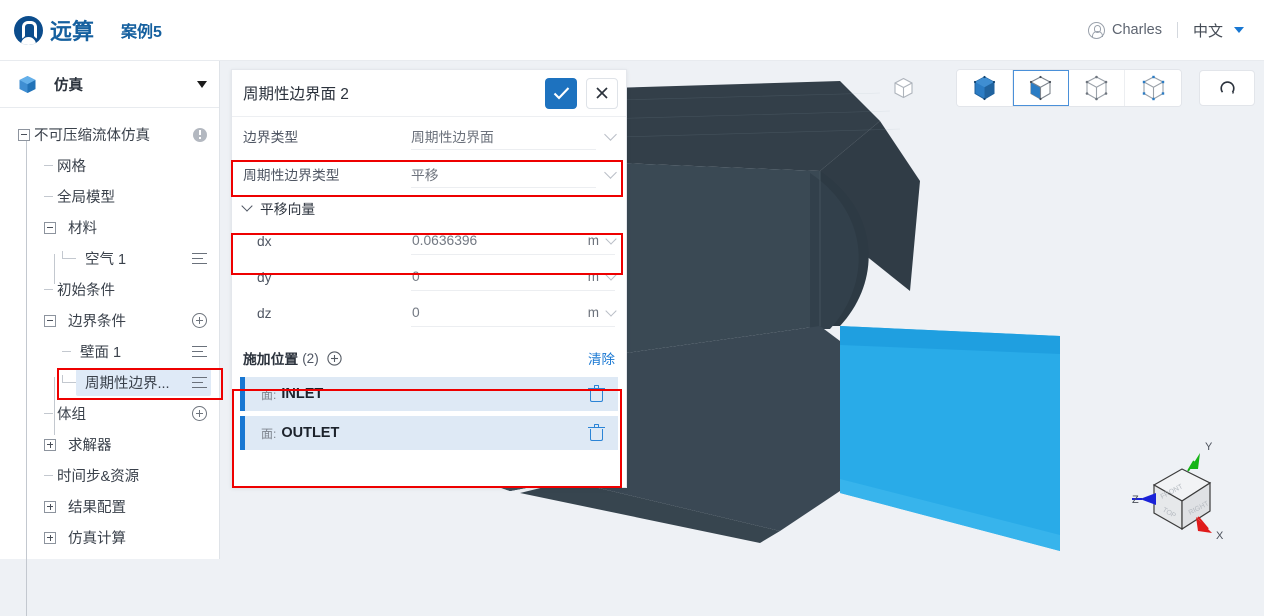 The height and width of the screenshot is (616, 1264). What do you see at coordinates (1187, 490) in the screenshot?
I see `axis-orientation-gizmo: FRONT TOP RIGHT Y Z X` at bounding box center [1187, 490].